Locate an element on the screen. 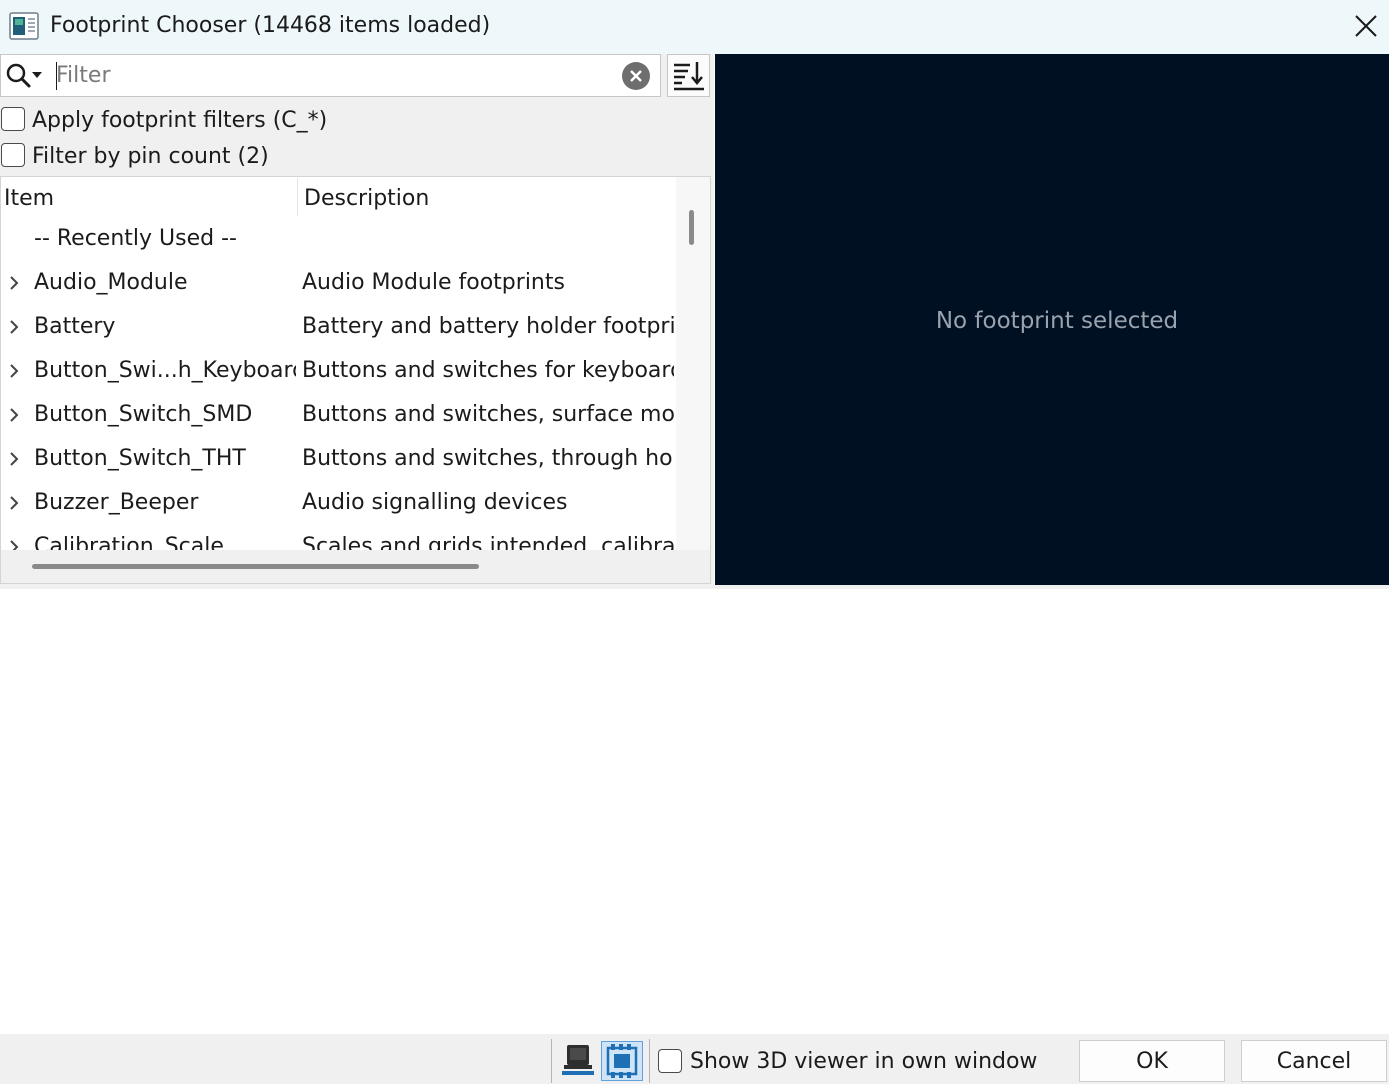 The width and height of the screenshot is (1389, 1084). text-caret is located at coordinates (56, 76).